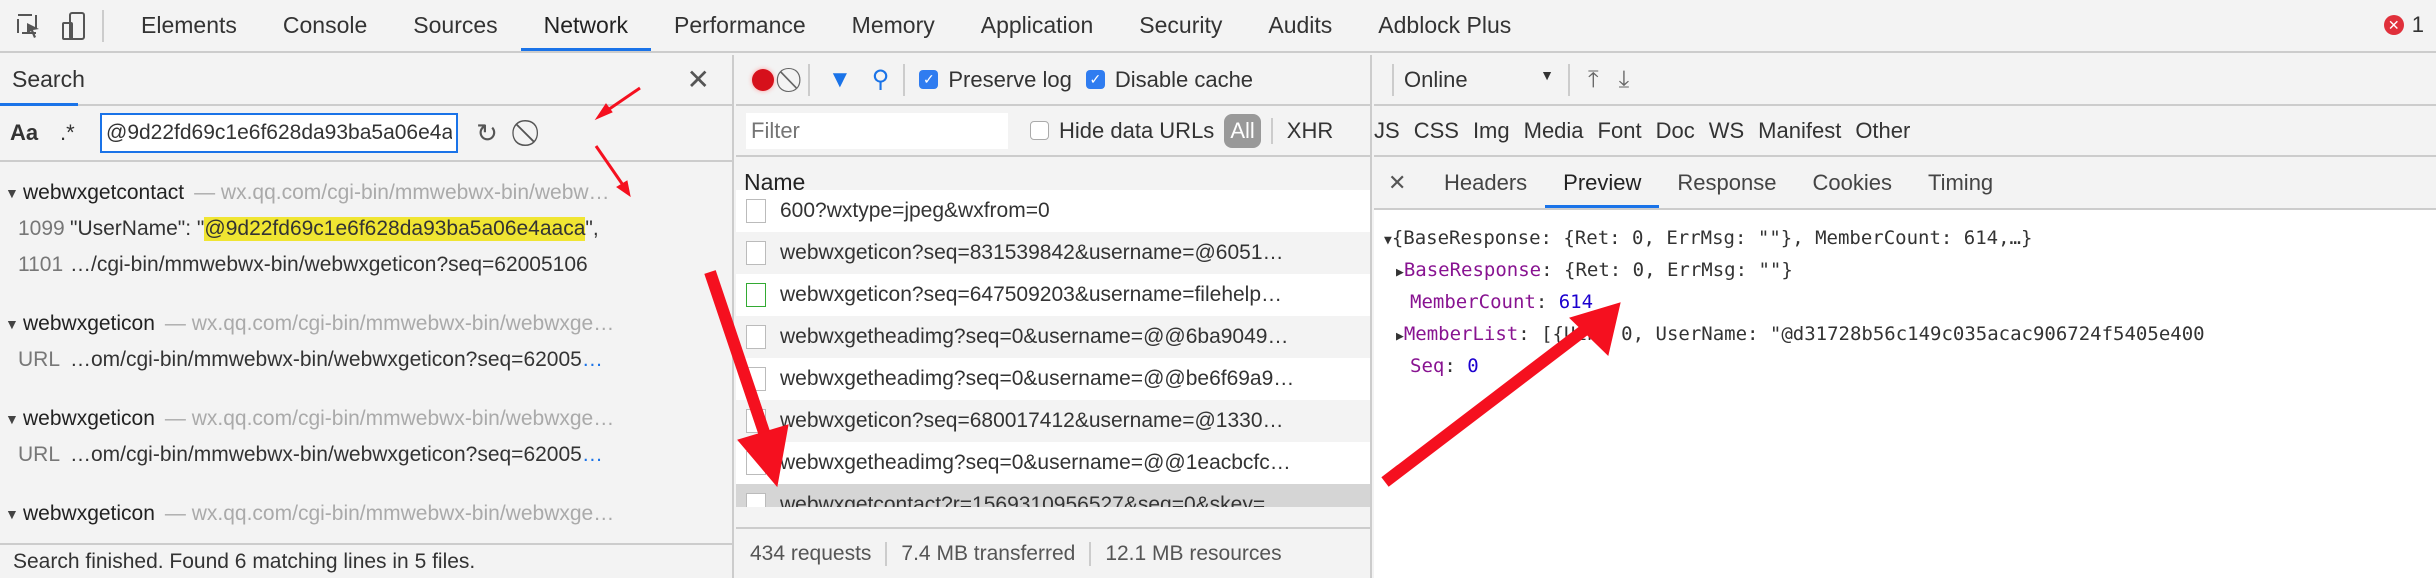 The image size is (2436, 578). What do you see at coordinates (1882, 131) in the screenshot?
I see `type-filter-other: Other` at bounding box center [1882, 131].